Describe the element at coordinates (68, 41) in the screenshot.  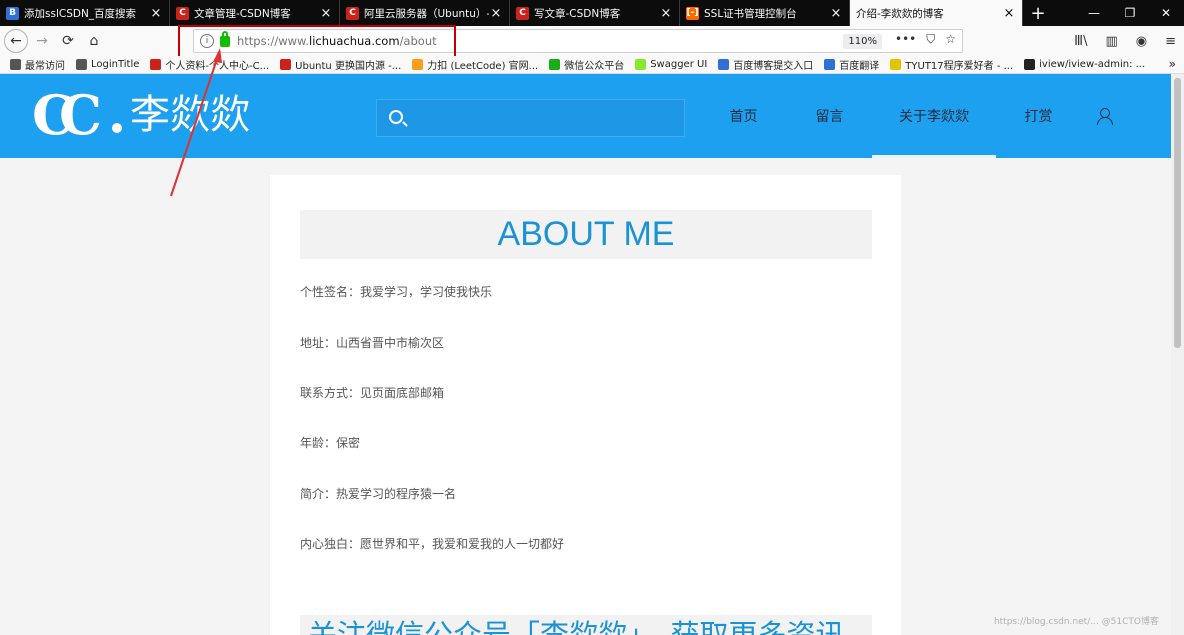
I see `reload-button: ⟳` at that location.